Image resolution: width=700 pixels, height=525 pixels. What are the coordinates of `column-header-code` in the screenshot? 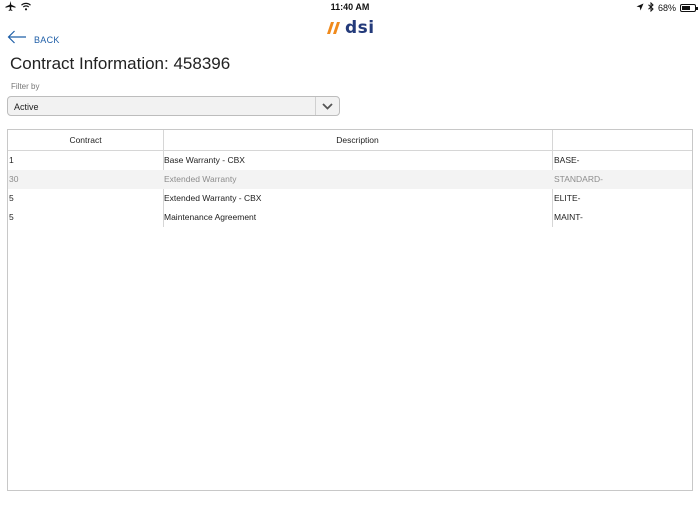 It's located at (623, 140).